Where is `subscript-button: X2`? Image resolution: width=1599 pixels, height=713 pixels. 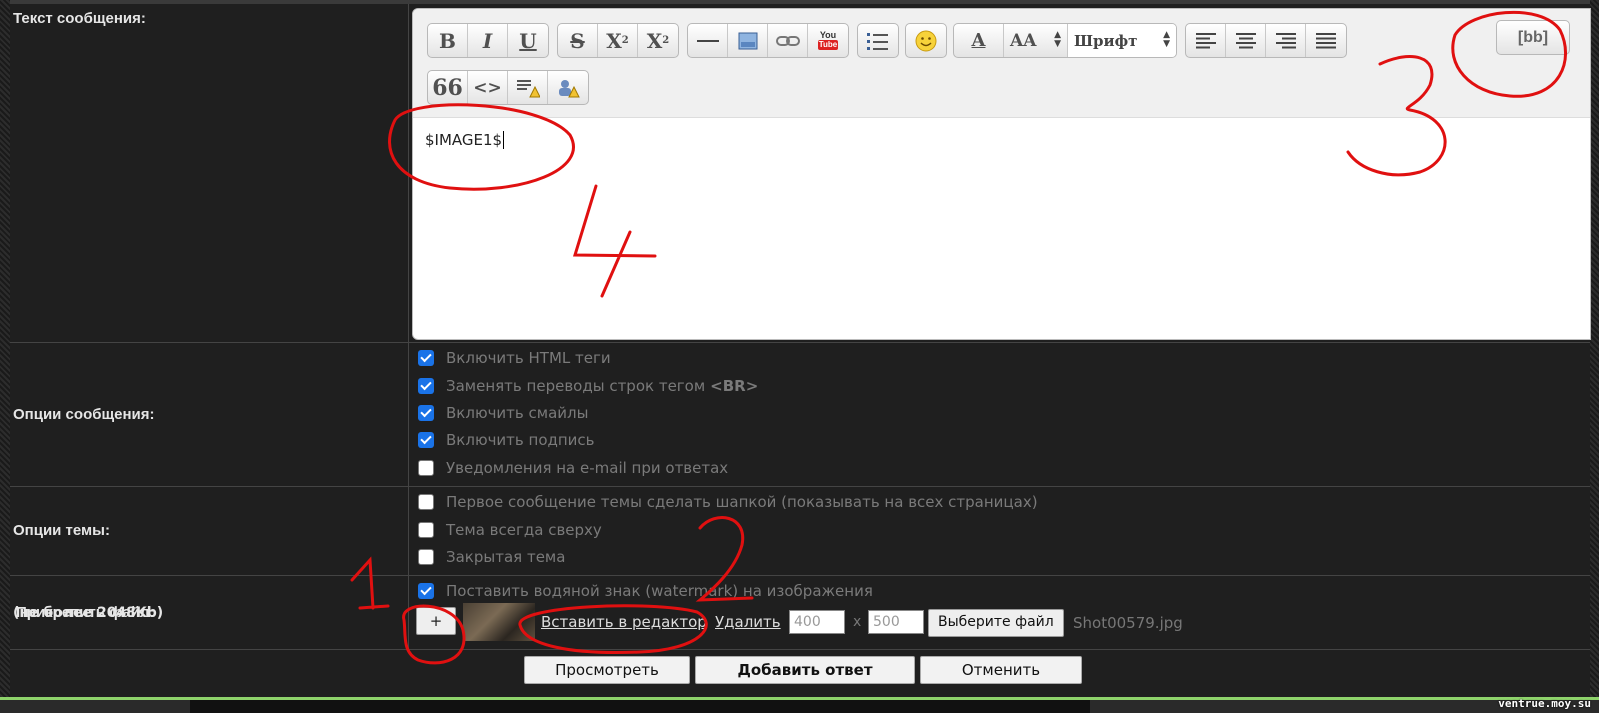 subscript-button: X2 is located at coordinates (658, 40).